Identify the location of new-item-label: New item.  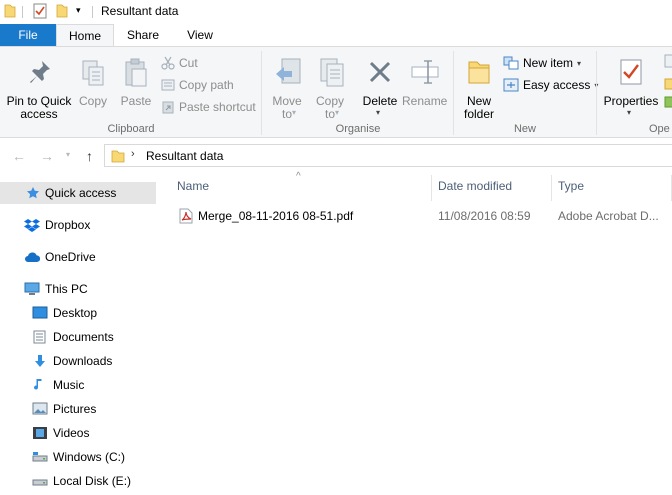
(548, 63).